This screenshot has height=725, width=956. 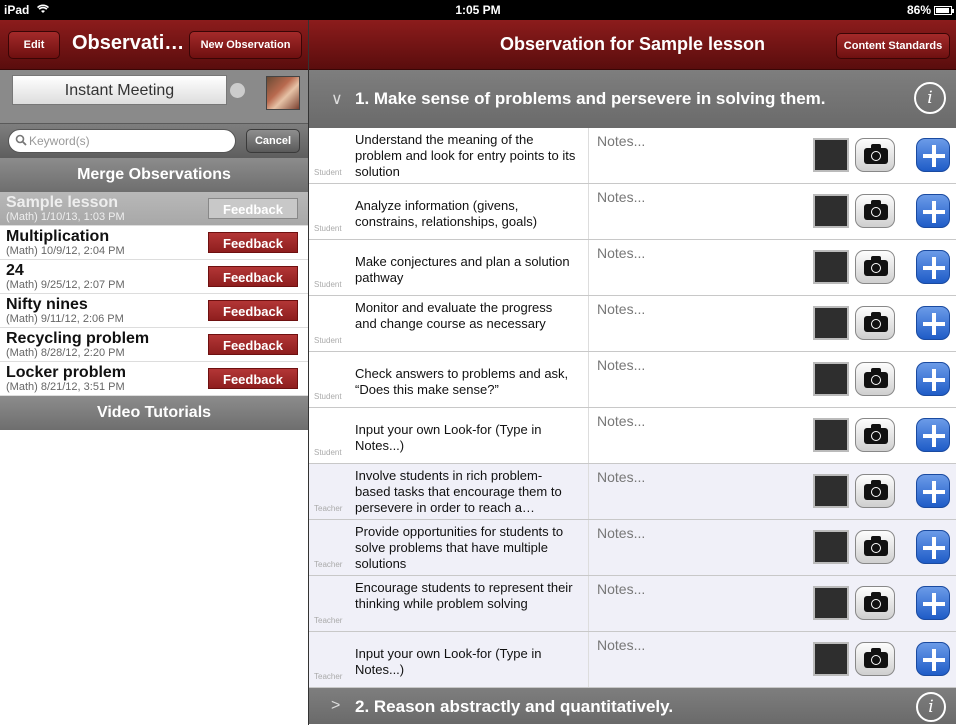 I want to click on observations-navbar: Edit Observati… New Observation, so click(x=154, y=45).